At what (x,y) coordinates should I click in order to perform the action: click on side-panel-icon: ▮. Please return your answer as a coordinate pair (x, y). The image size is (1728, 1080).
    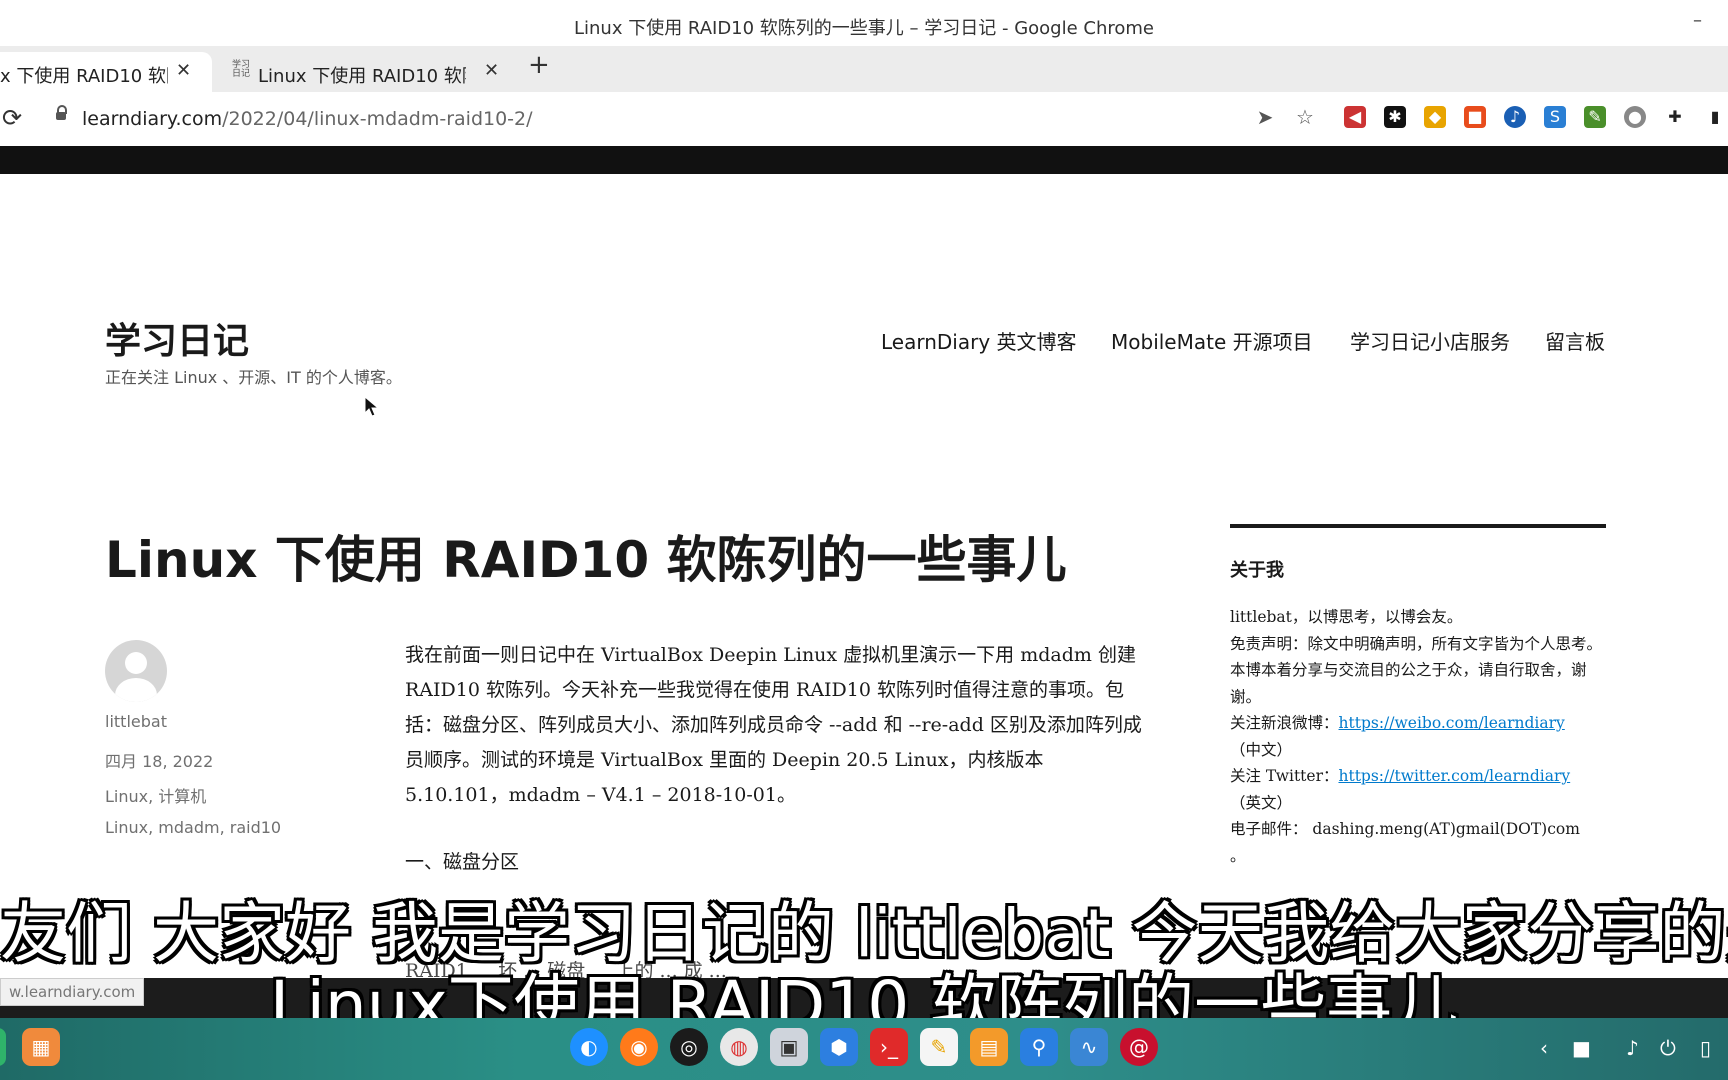
    Looking at the image, I should click on (1715, 117).